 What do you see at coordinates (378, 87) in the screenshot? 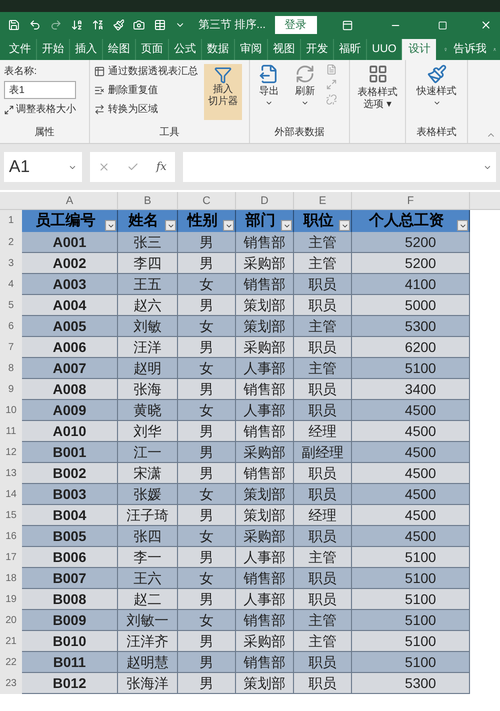
I see `style-options-button: 表格样式 选项 ▾` at bounding box center [378, 87].